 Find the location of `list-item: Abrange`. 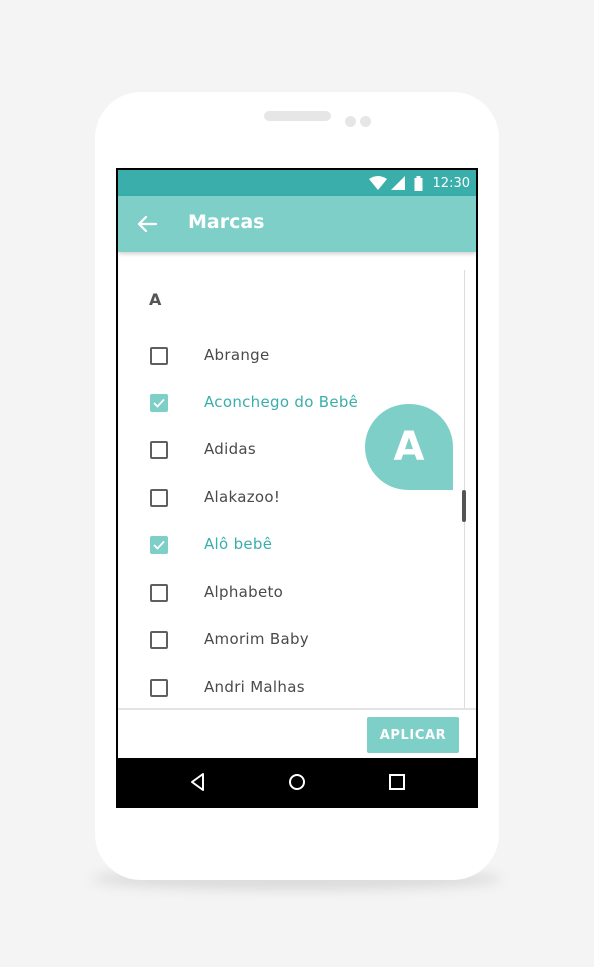

list-item: Abrange is located at coordinates (288, 356).